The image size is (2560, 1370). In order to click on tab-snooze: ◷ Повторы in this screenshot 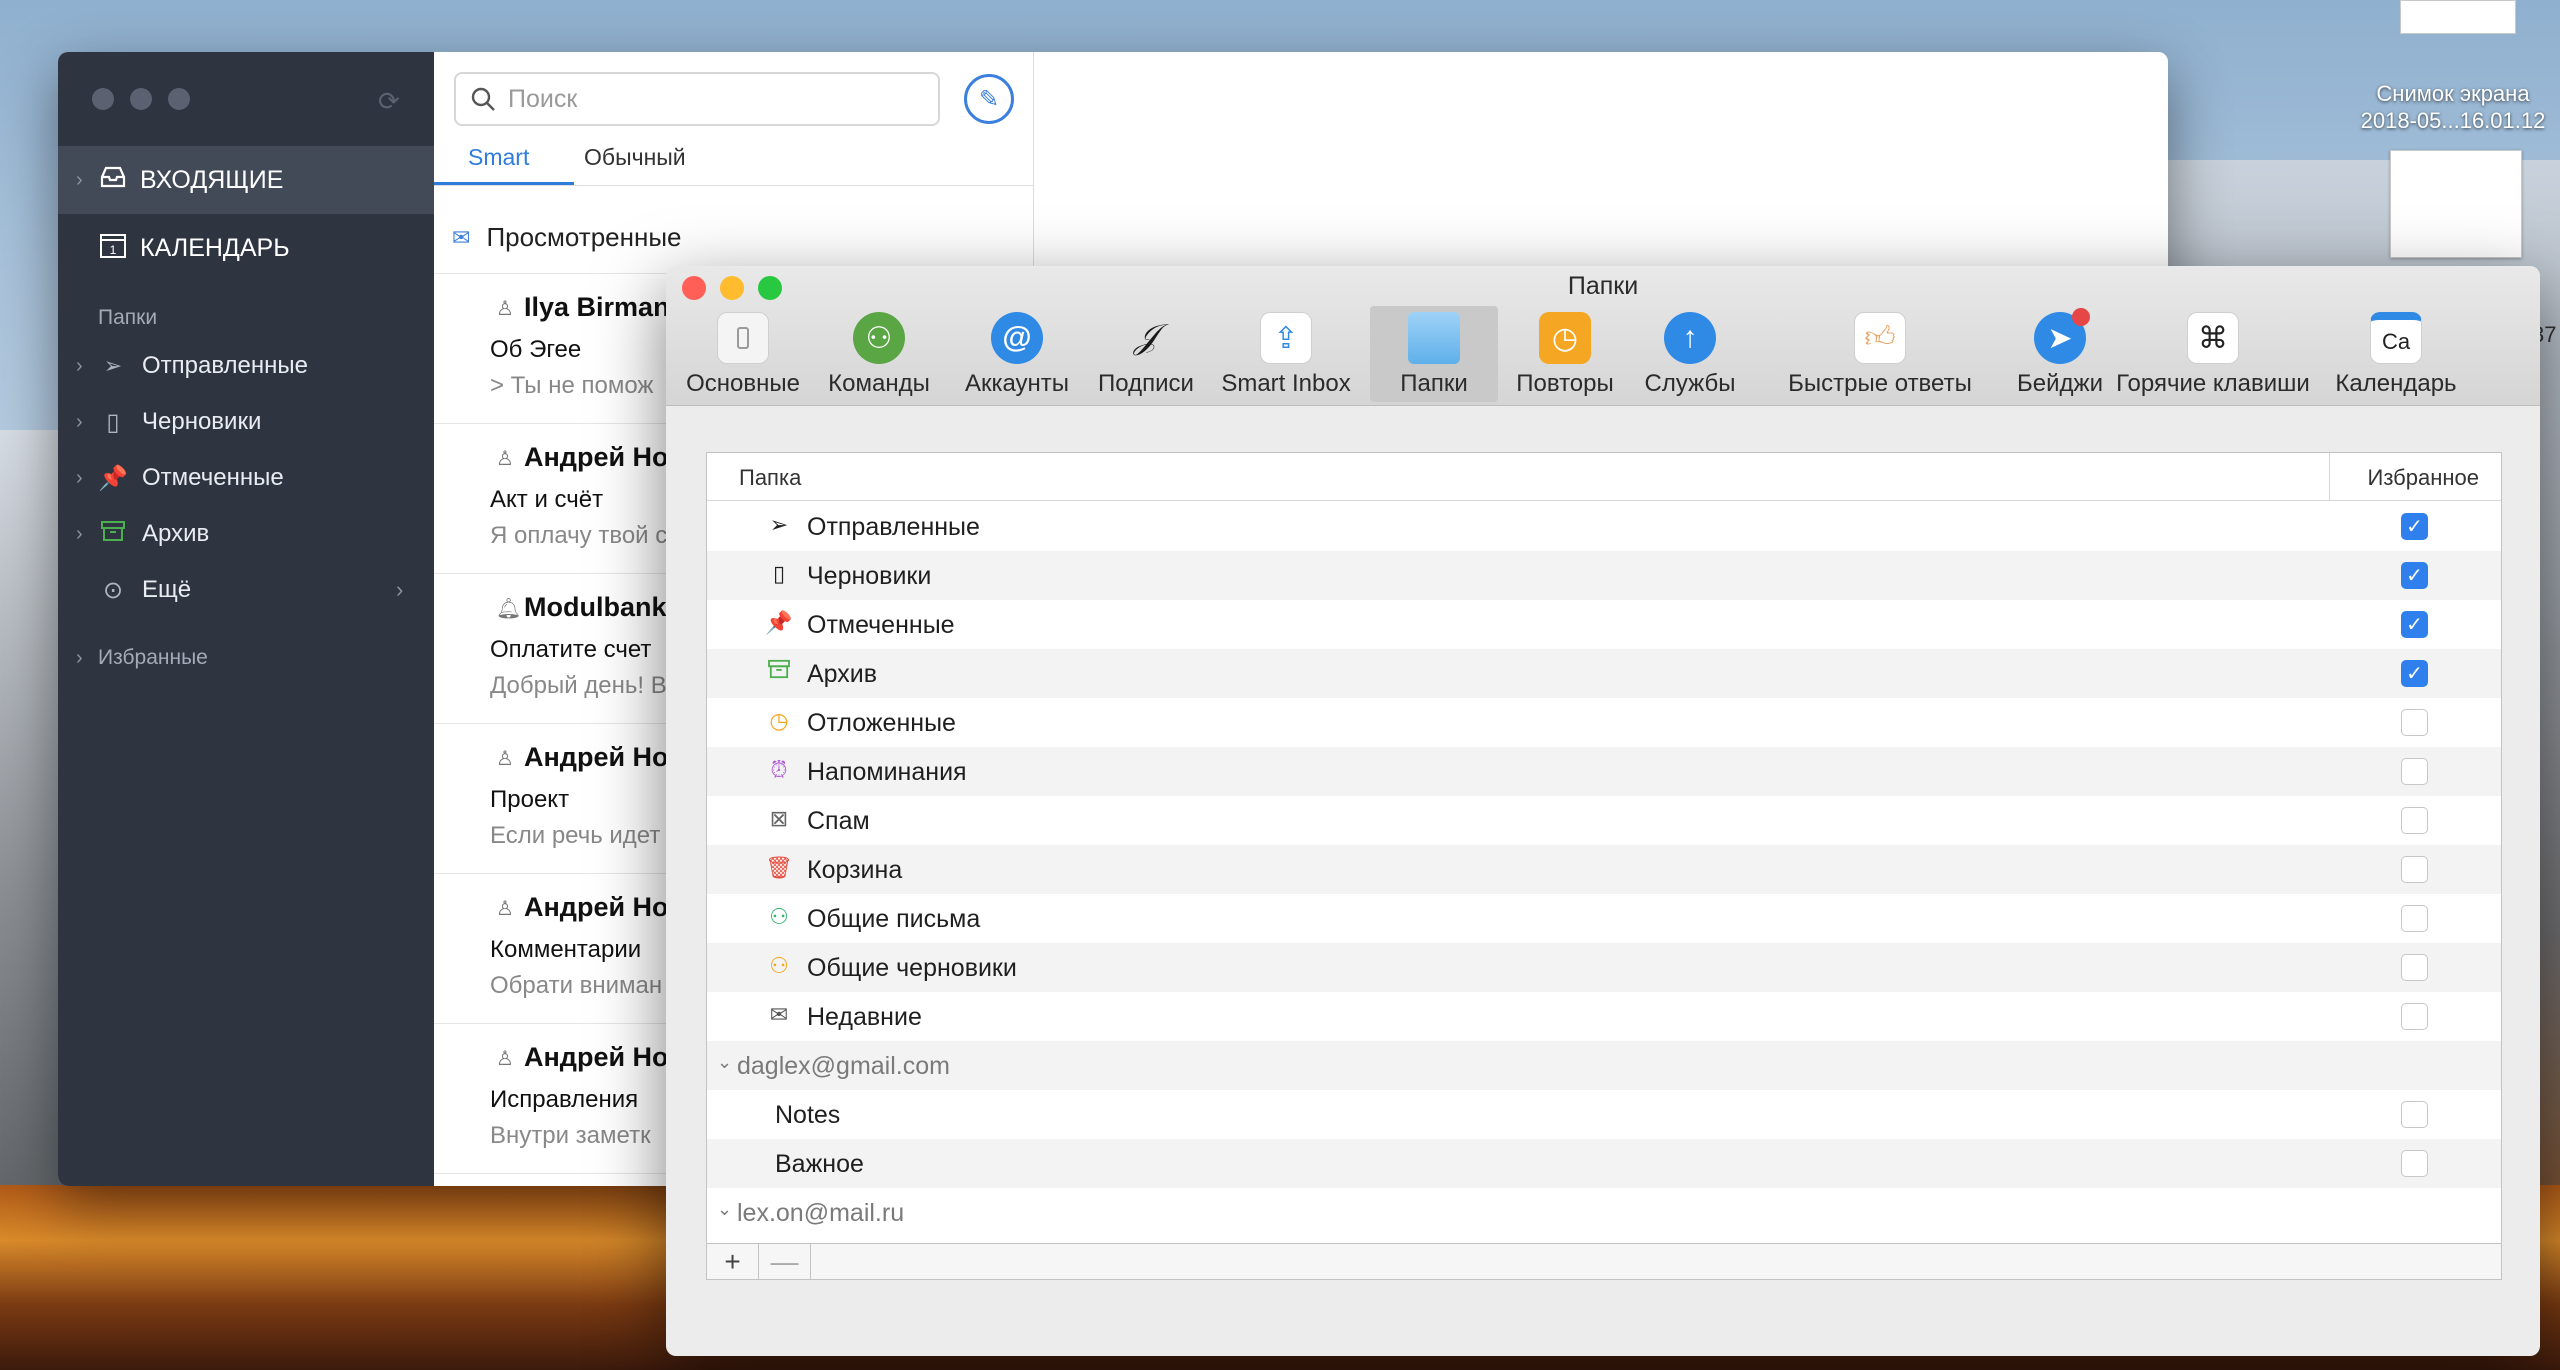, I will do `click(1565, 354)`.